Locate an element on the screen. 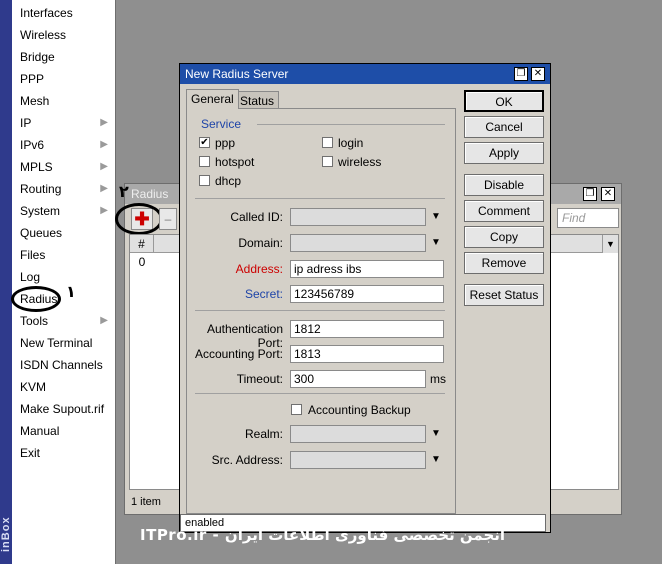 Image resolution: width=662 pixels, height=564 pixels. menu-item-ipv6: IPv6 ▶ is located at coordinates (67, 145).